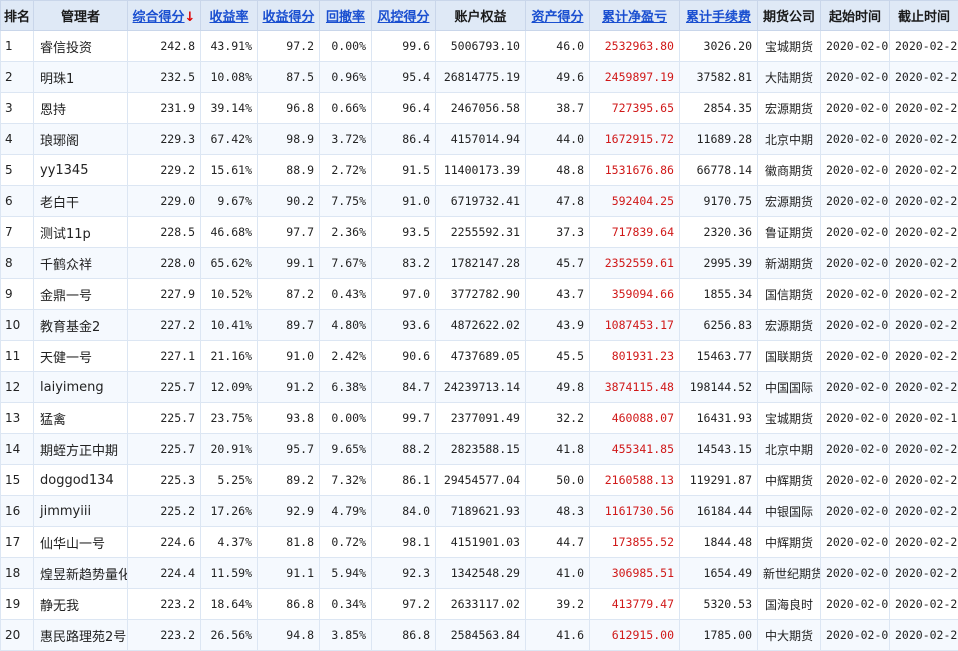  What do you see at coordinates (718, 201) in the screenshot?
I see `cell-fees: 9170.75` at bounding box center [718, 201].